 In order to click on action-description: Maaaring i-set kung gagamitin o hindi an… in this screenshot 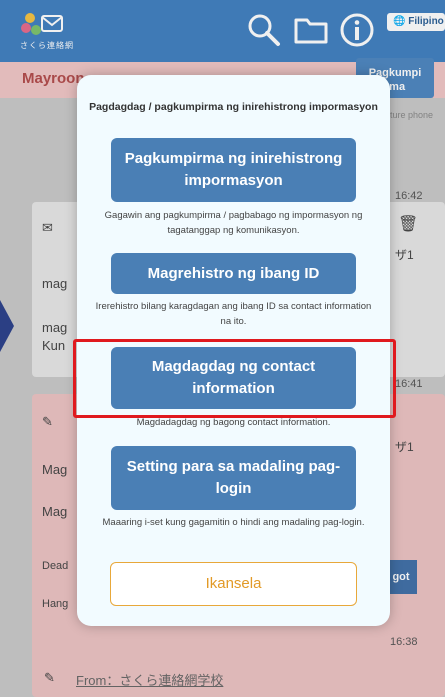, I will do `click(233, 522)`.